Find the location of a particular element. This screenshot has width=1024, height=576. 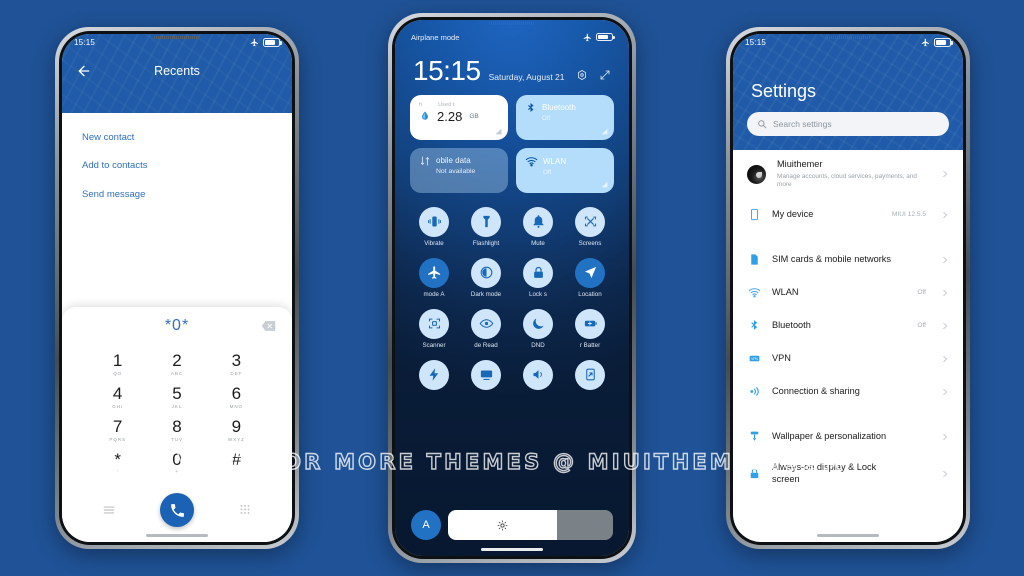

dial-key-digit: * is located at coordinates (117, 459).